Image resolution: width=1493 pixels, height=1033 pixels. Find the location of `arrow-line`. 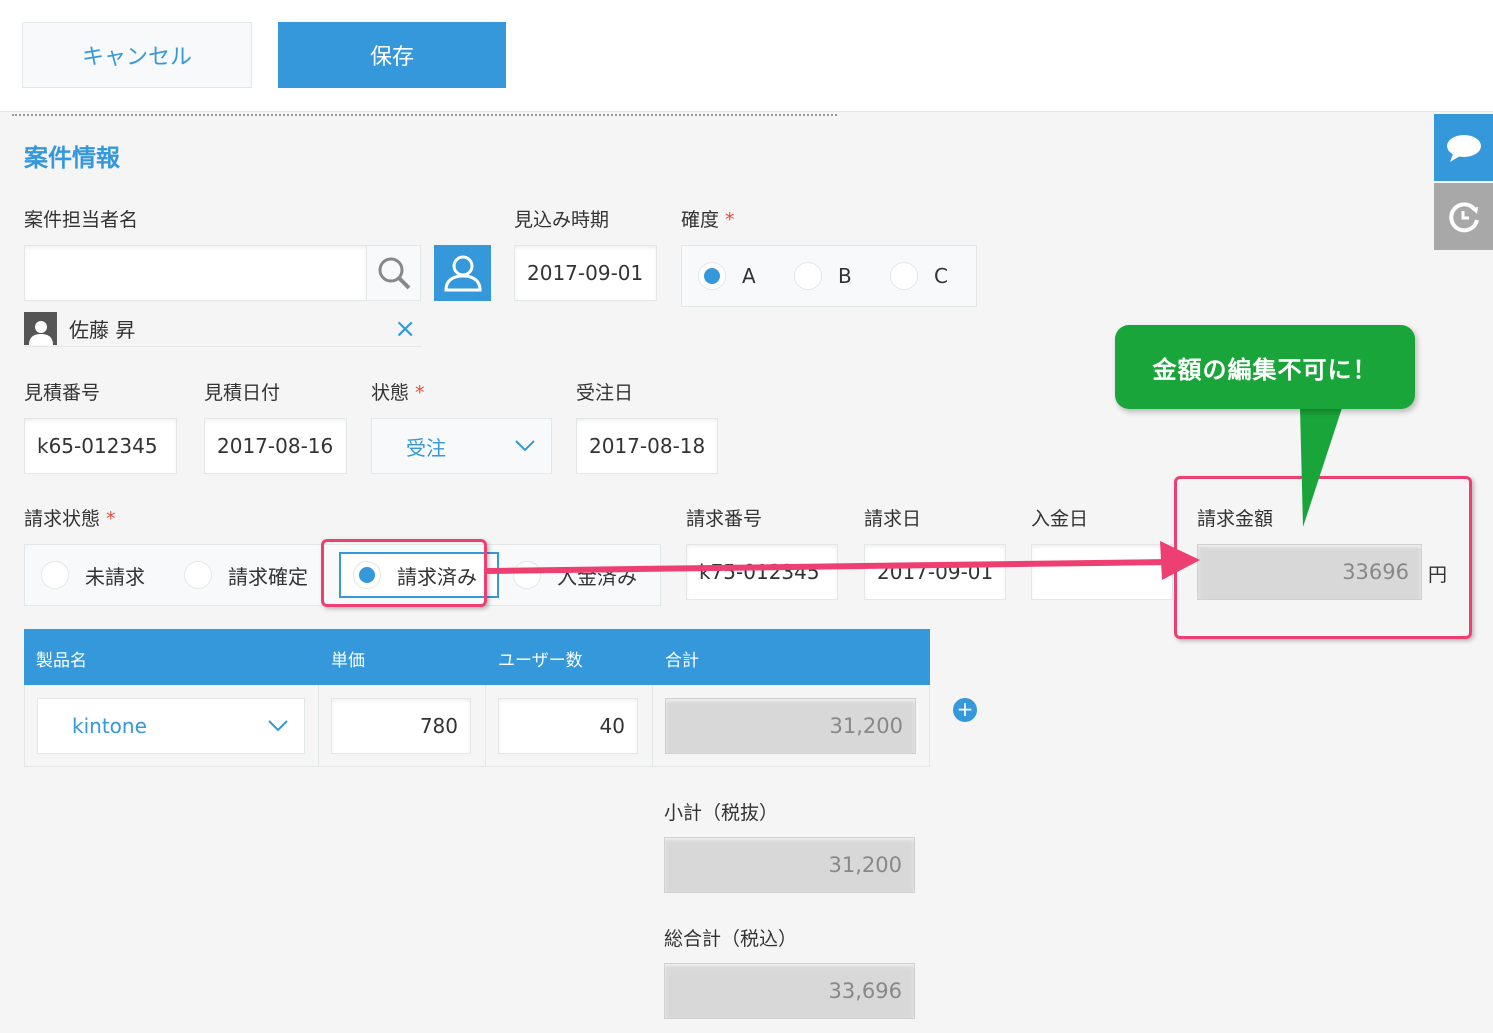

arrow-line is located at coordinates (827, 566).